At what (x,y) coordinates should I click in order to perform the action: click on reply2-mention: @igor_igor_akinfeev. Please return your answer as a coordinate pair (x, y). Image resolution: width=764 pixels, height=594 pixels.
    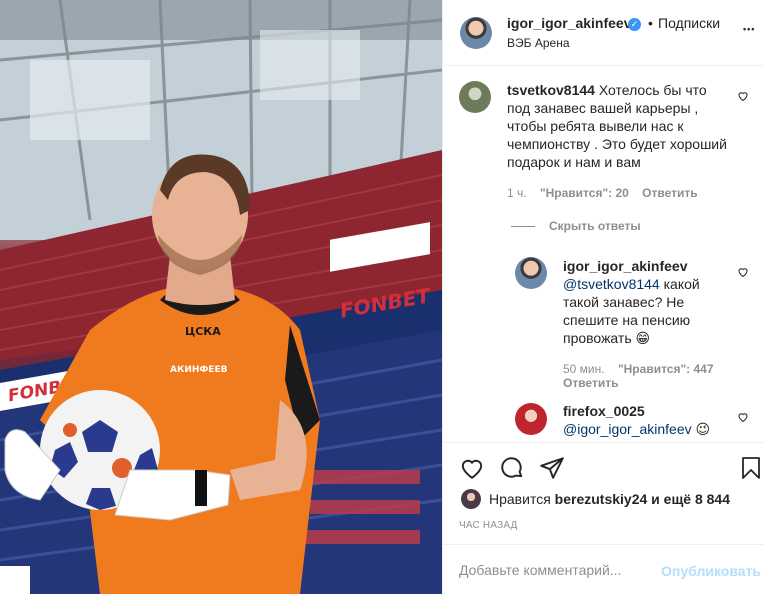
    Looking at the image, I should click on (627, 429).